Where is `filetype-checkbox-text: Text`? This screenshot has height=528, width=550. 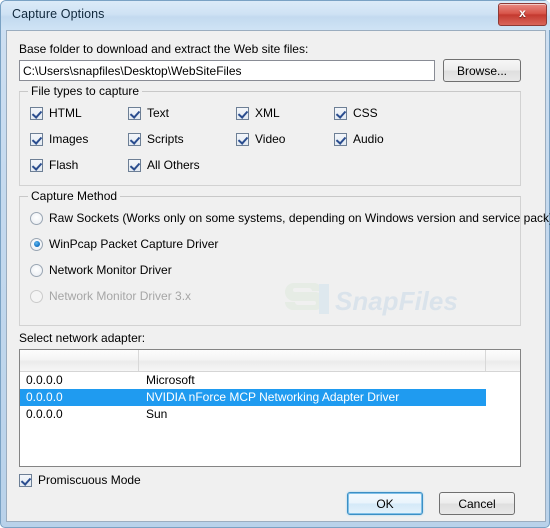
filetype-checkbox-text: Text is located at coordinates (148, 113).